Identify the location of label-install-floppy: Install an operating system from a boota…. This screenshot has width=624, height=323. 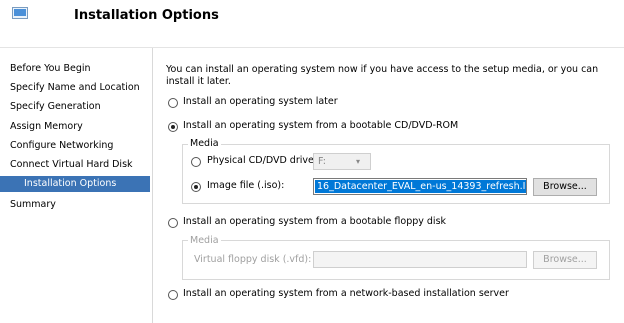
(314, 221).